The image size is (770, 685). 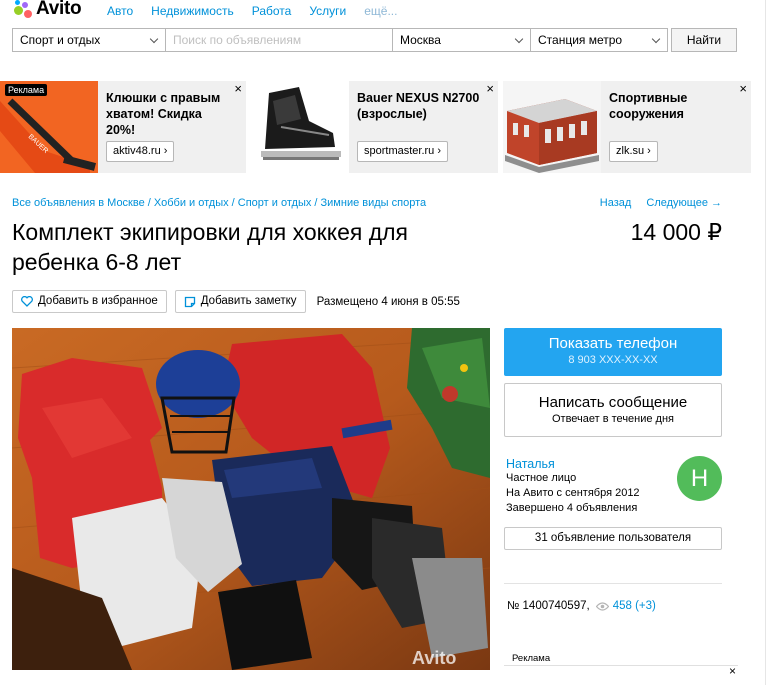 I want to click on user-ads-button: 31 объявление пользователя, so click(x=613, y=538).